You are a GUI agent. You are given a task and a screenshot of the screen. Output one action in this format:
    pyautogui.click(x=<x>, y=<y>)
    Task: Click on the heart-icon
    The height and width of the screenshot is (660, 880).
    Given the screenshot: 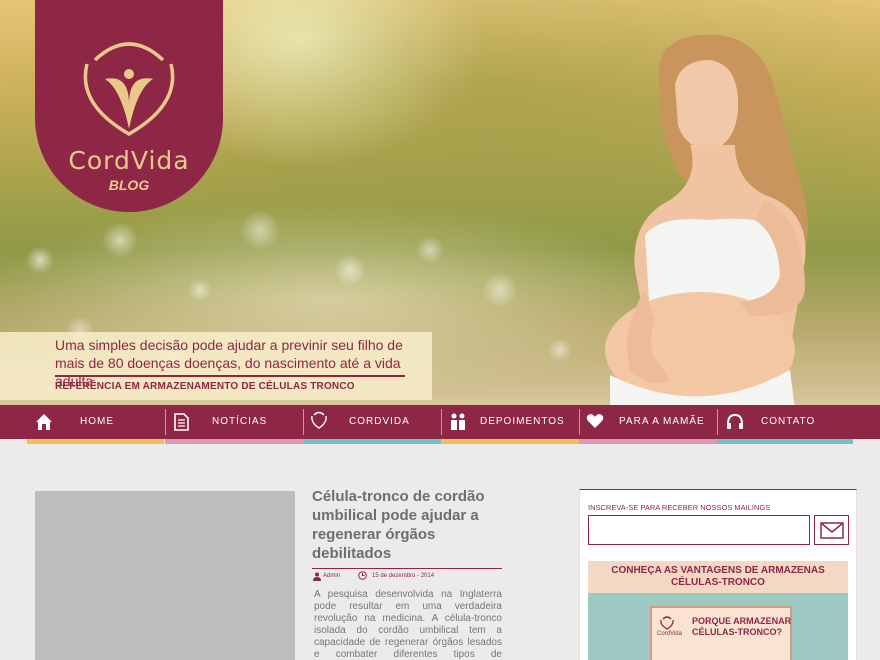 What is the action you would take?
    pyautogui.click(x=595, y=421)
    